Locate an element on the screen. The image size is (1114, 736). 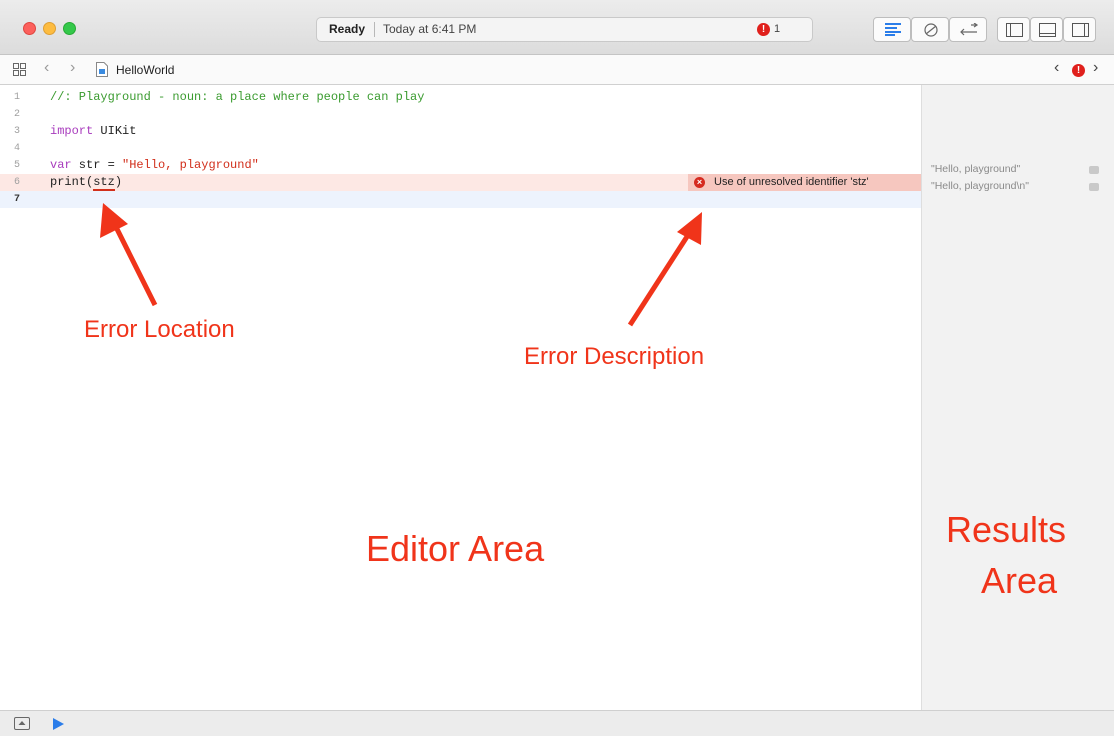
annotation-error-description: Error Description is located at coordinates (614, 356).